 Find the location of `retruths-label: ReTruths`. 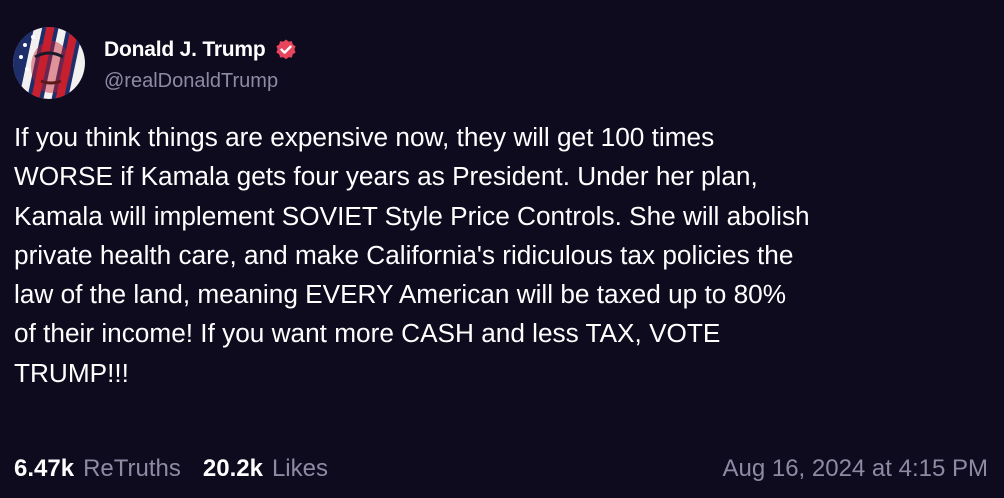

retruths-label: ReTruths is located at coordinates (132, 468).